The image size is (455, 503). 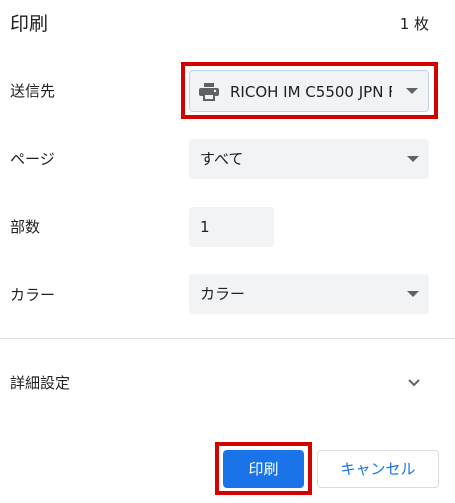 What do you see at coordinates (414, 383) in the screenshot?
I see `chevron-down-icon` at bounding box center [414, 383].